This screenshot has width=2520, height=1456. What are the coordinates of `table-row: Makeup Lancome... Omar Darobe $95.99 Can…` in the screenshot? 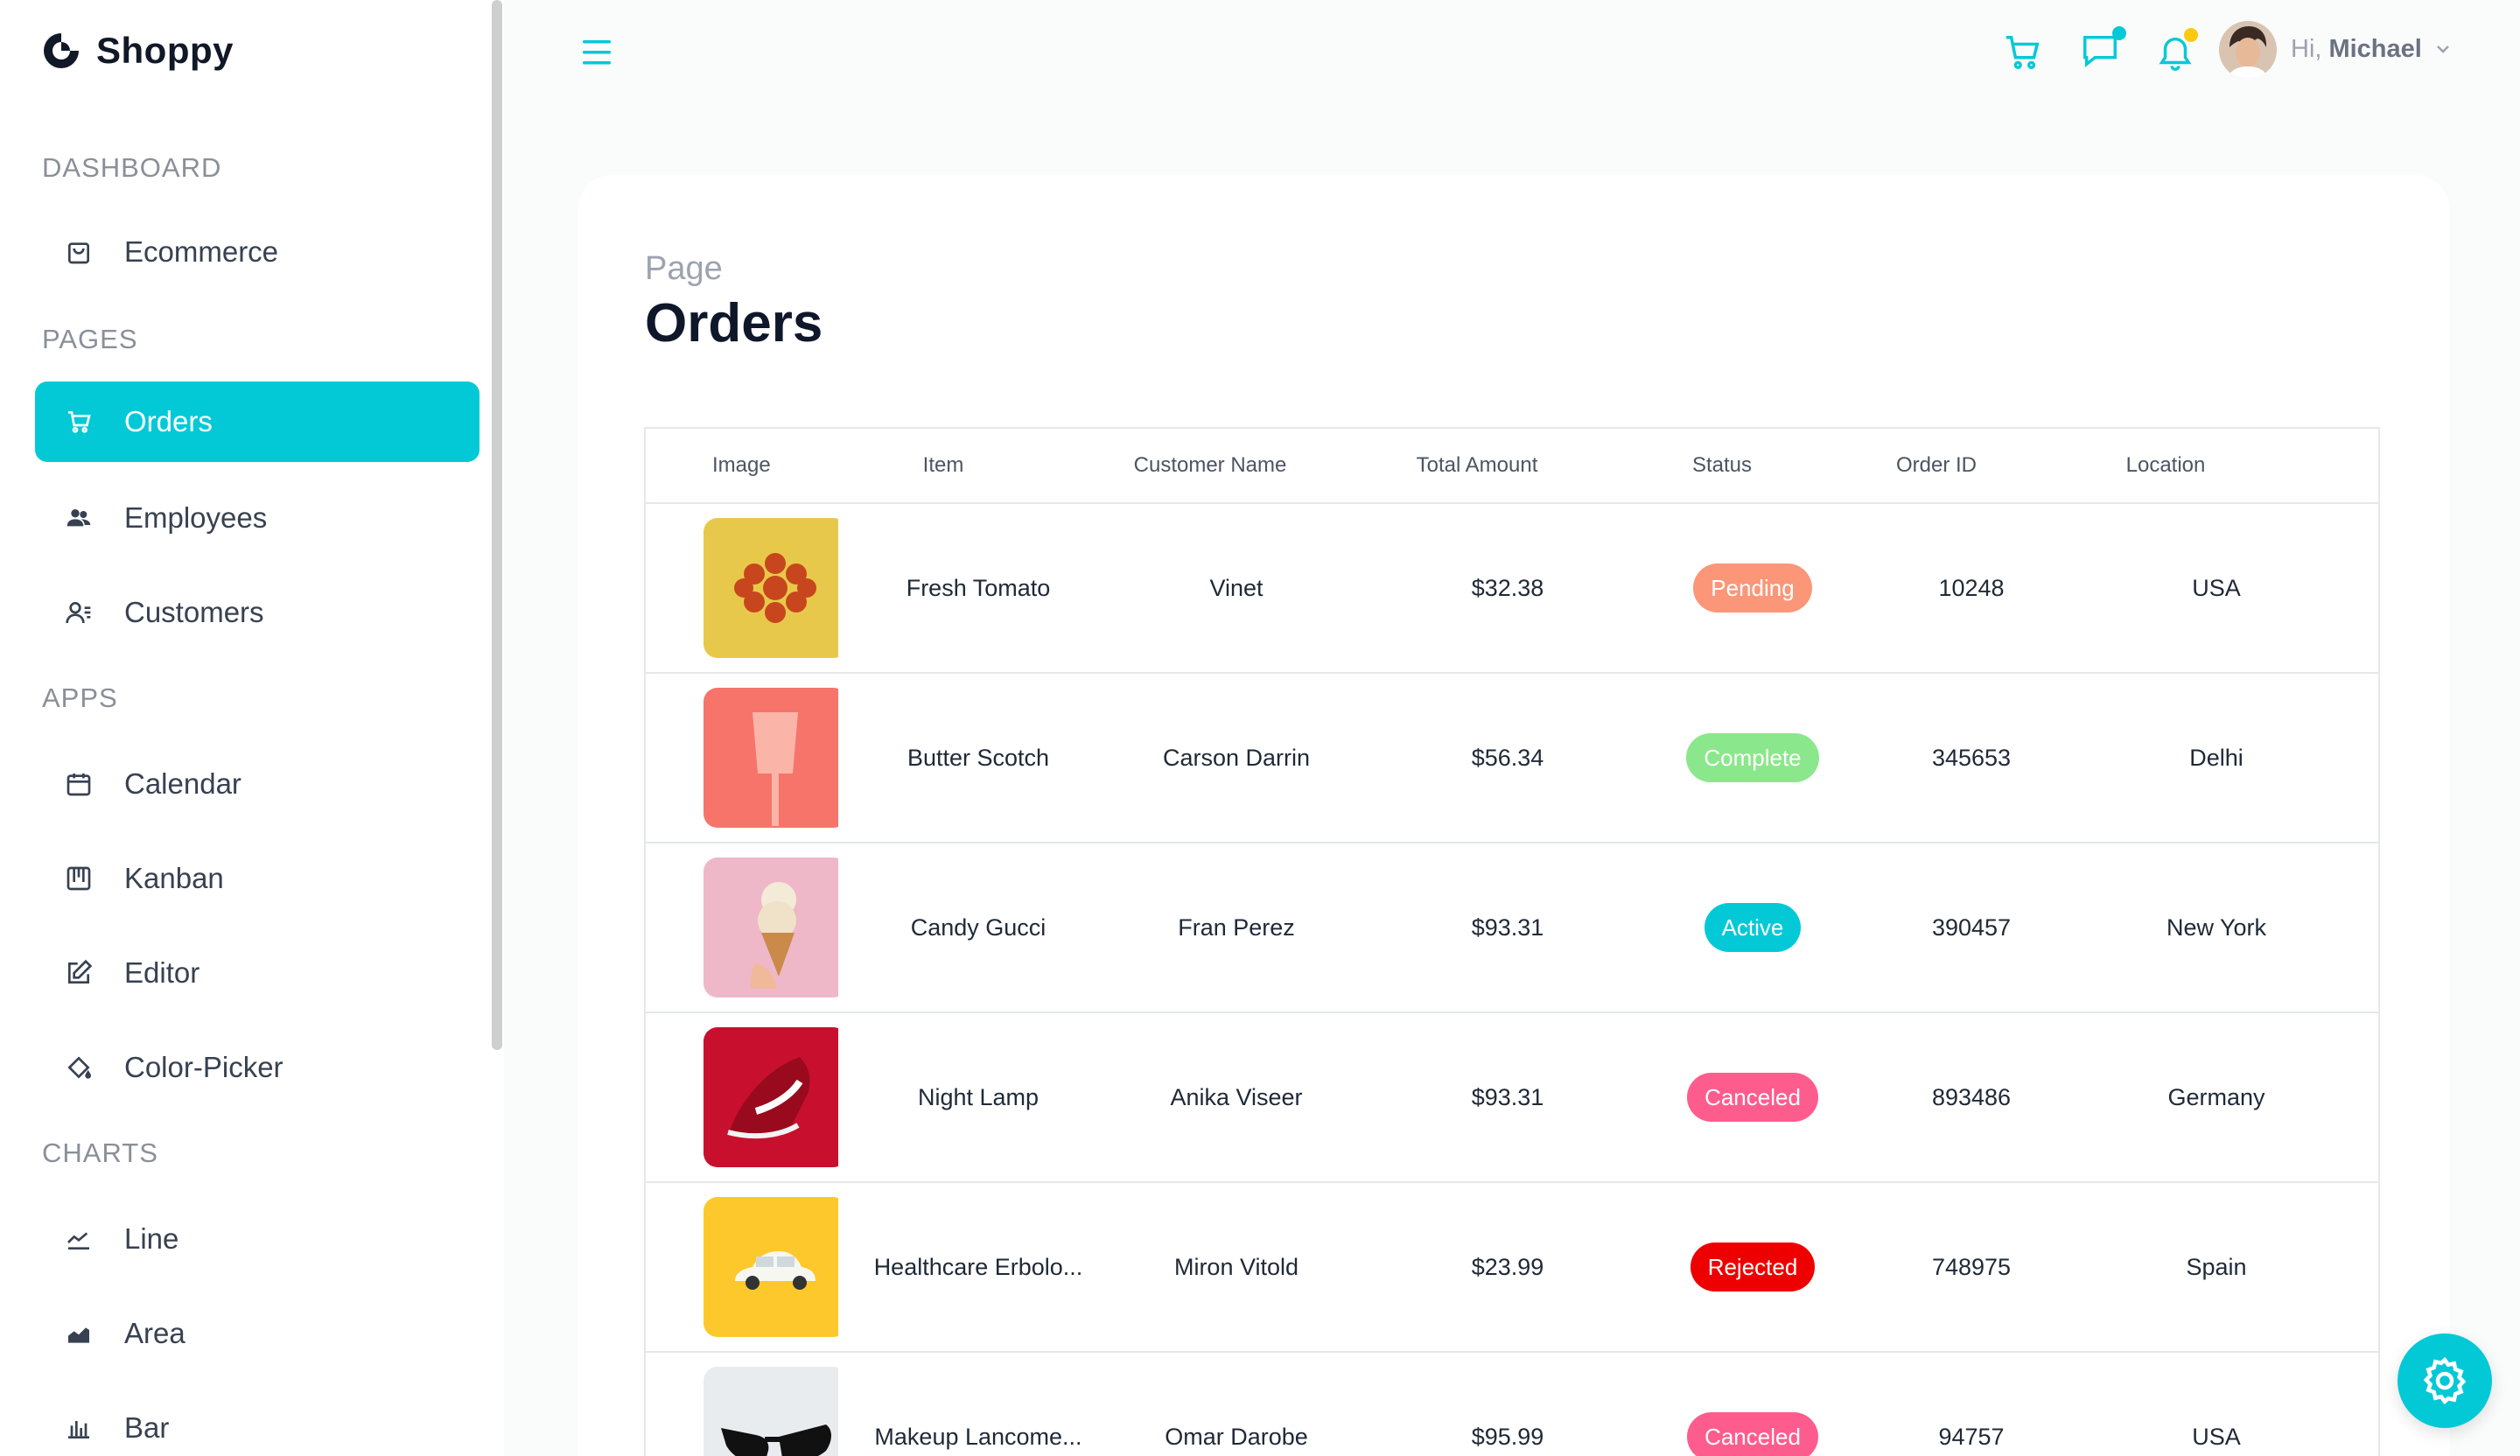 It's located at (1512, 1404).